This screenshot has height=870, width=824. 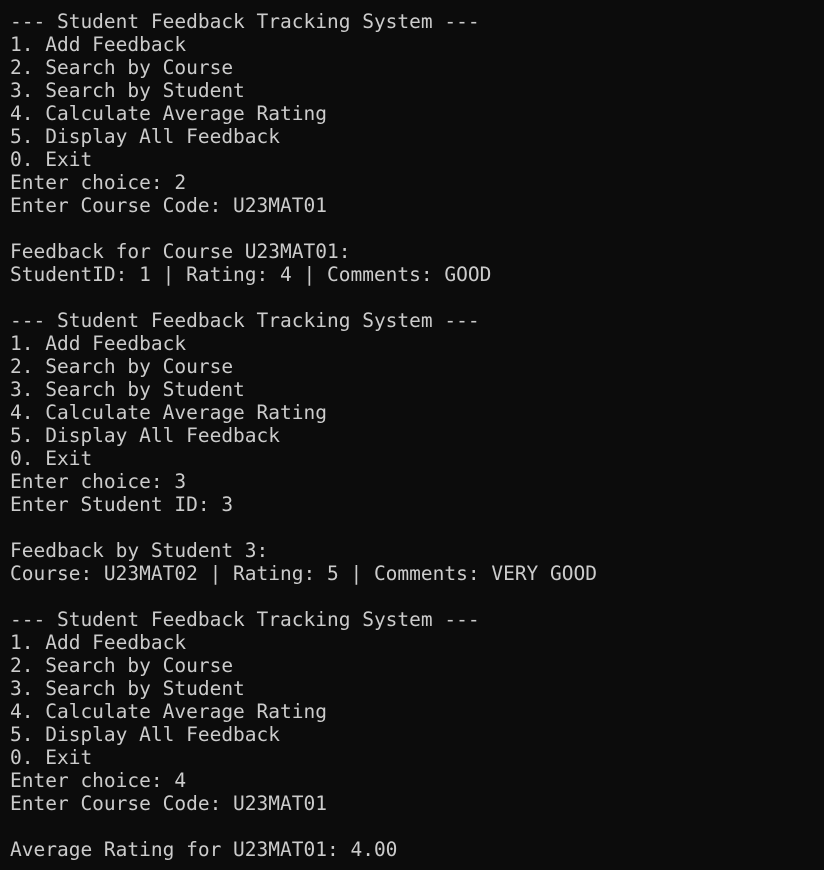 I want to click on terminal-line: Enter choice: 4, so click(x=98, y=780).